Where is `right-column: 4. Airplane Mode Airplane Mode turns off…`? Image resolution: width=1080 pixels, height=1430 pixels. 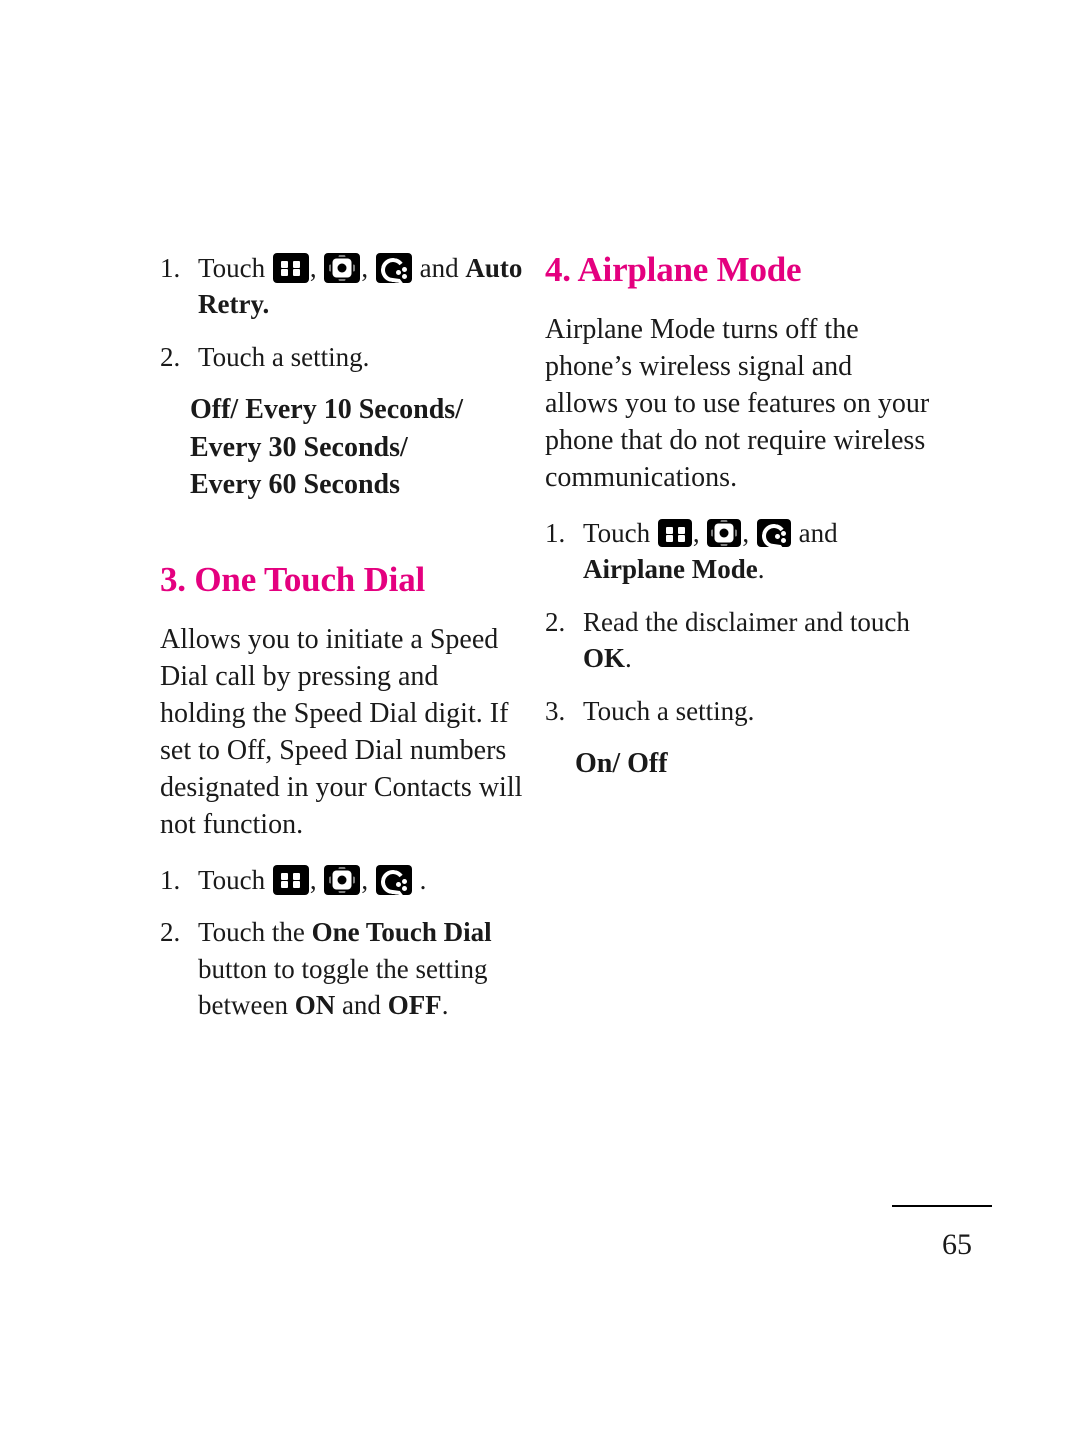
right-column: 4. Airplane Mode Airplane Mode turns off… is located at coordinates (737, 526).